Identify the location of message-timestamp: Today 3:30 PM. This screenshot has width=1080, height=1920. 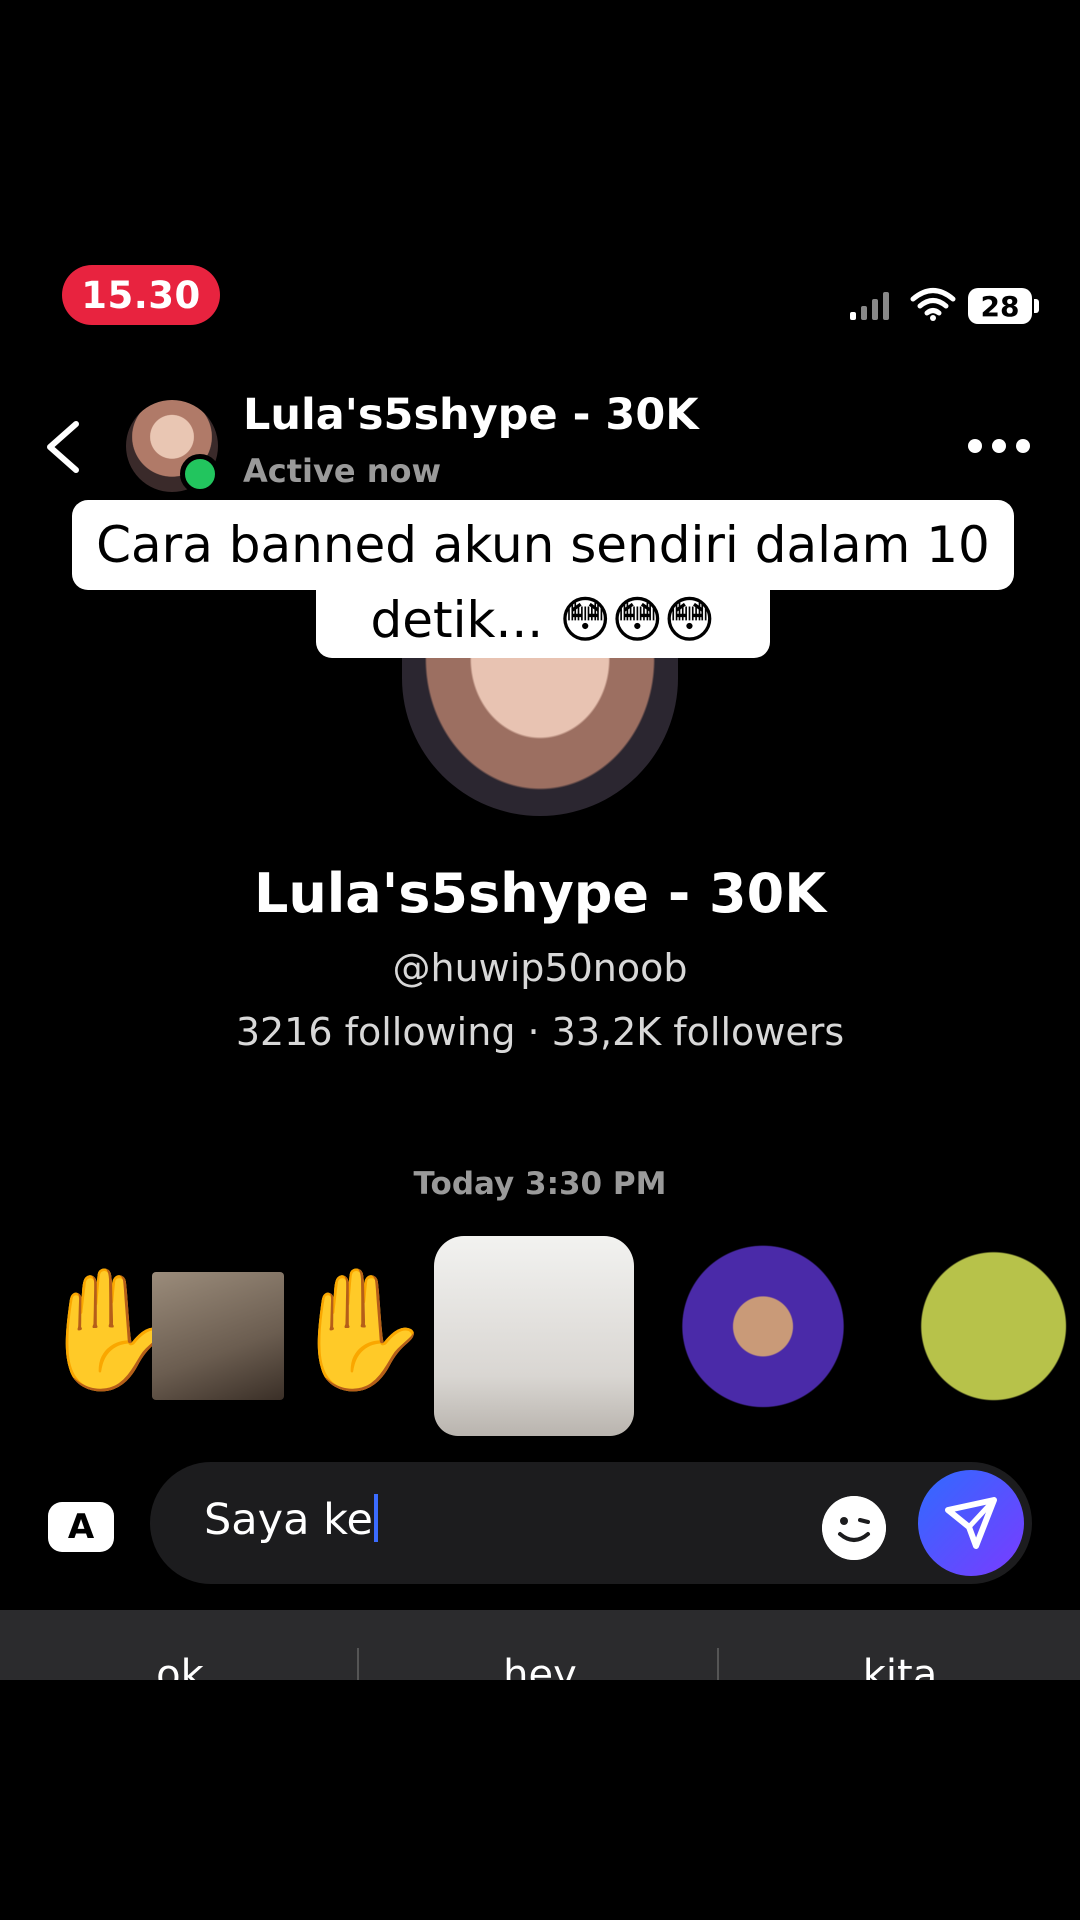
(540, 1184).